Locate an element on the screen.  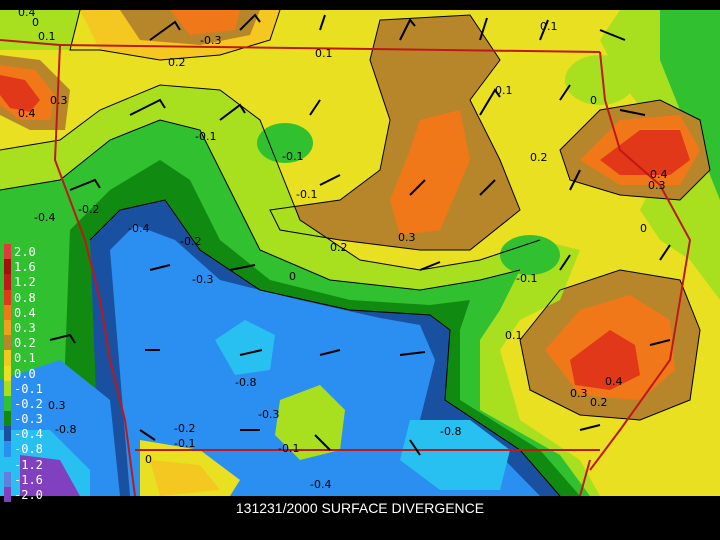
legend-label: 1.6 is located at coordinates (25, 267).